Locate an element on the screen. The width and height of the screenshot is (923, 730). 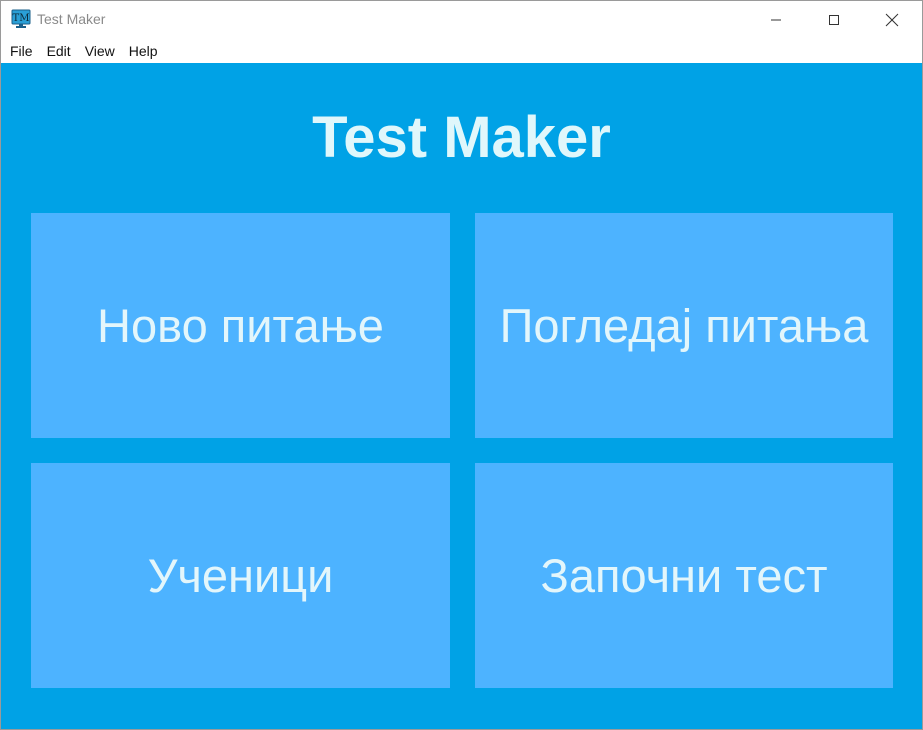
maximize-icon is located at coordinates (834, 20).